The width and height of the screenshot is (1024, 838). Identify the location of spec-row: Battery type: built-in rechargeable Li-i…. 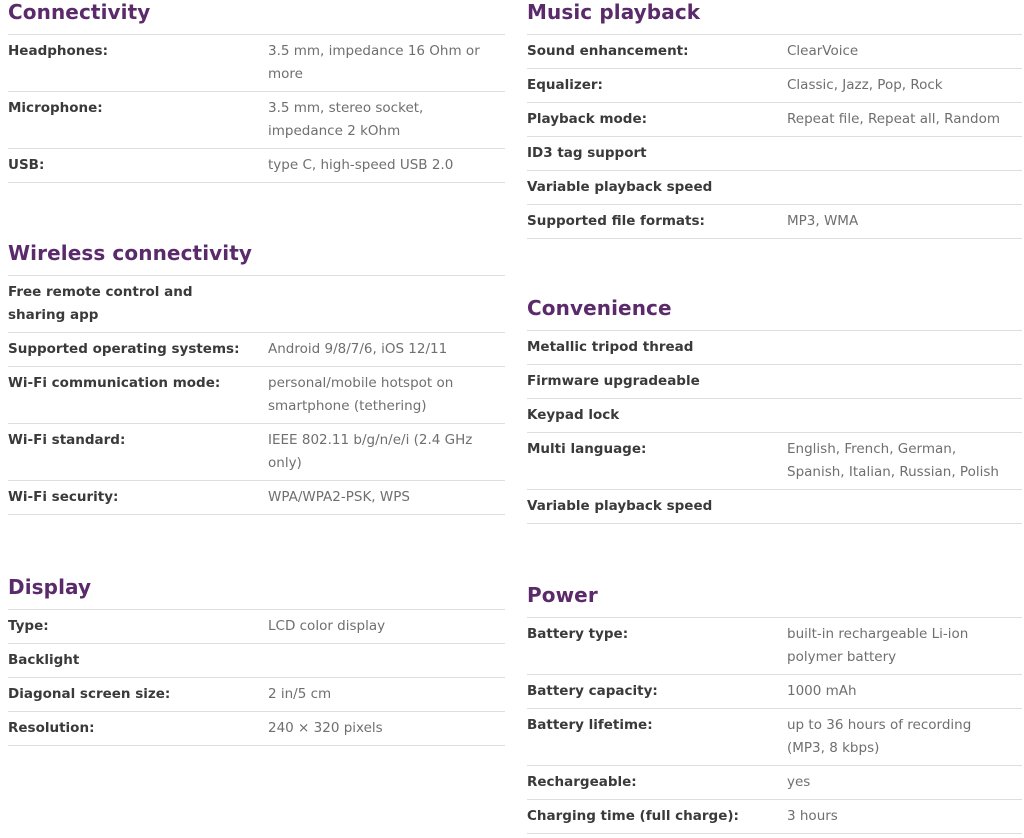
(774, 646).